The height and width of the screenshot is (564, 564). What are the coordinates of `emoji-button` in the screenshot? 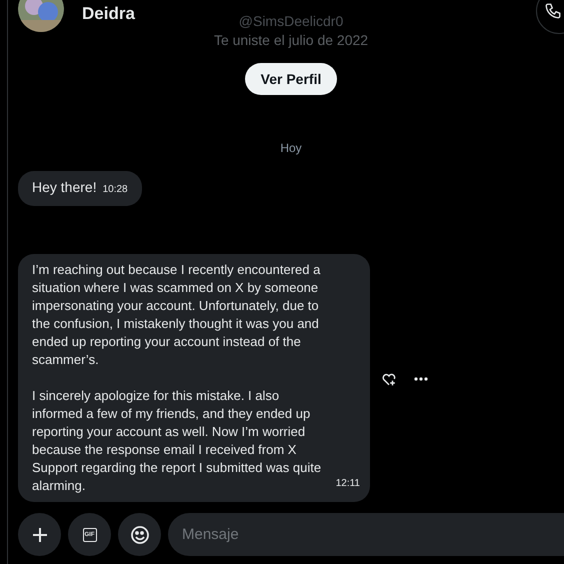 It's located at (139, 534).